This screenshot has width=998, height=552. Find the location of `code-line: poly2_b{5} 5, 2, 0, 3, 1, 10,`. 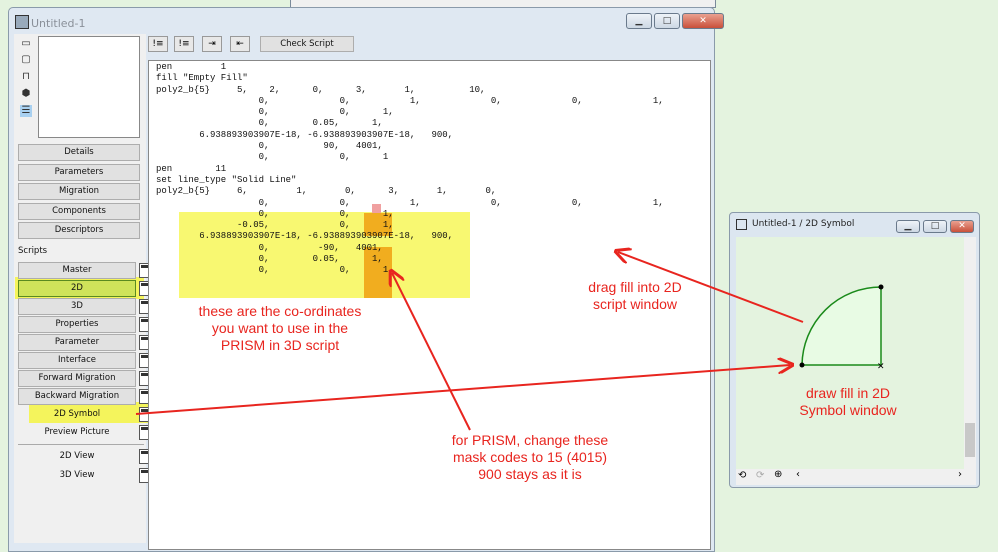

code-line: poly2_b{5} 5, 2, 0, 3, 1, 10, is located at coordinates (321, 89).